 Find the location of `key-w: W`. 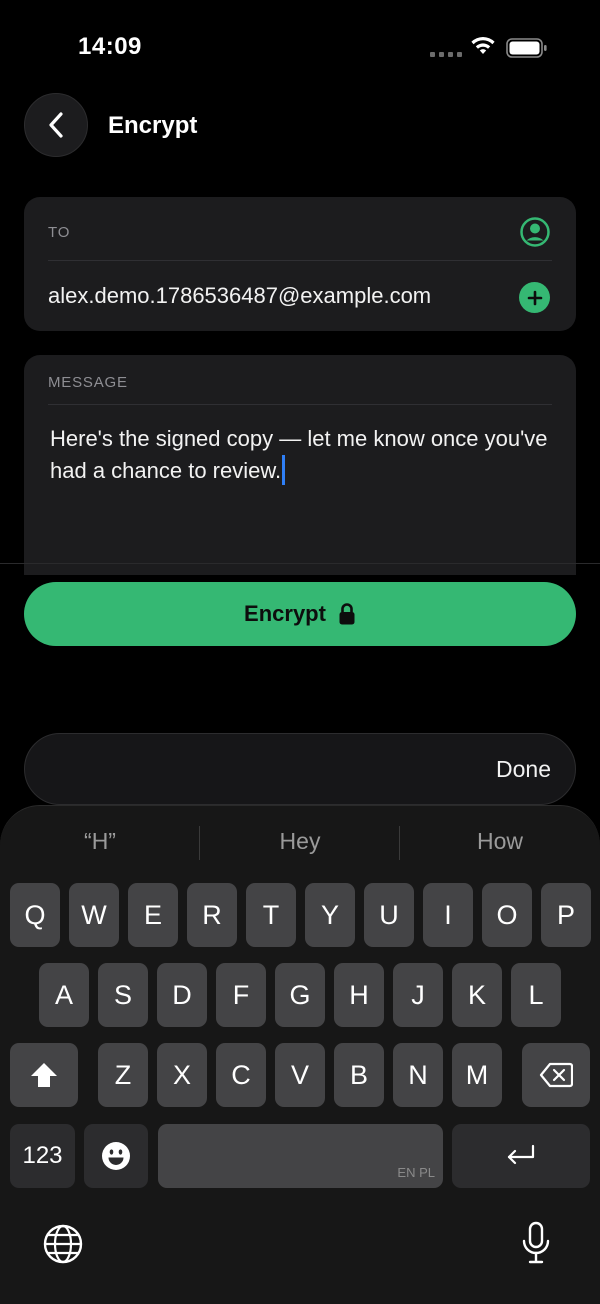

key-w: W is located at coordinates (94, 915).